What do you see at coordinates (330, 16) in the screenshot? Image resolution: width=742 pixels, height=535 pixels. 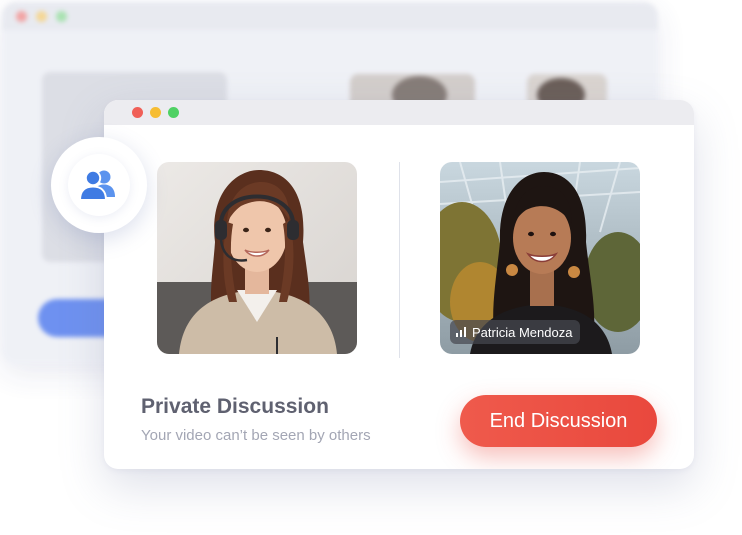 I see `background-window-titlebar` at bounding box center [330, 16].